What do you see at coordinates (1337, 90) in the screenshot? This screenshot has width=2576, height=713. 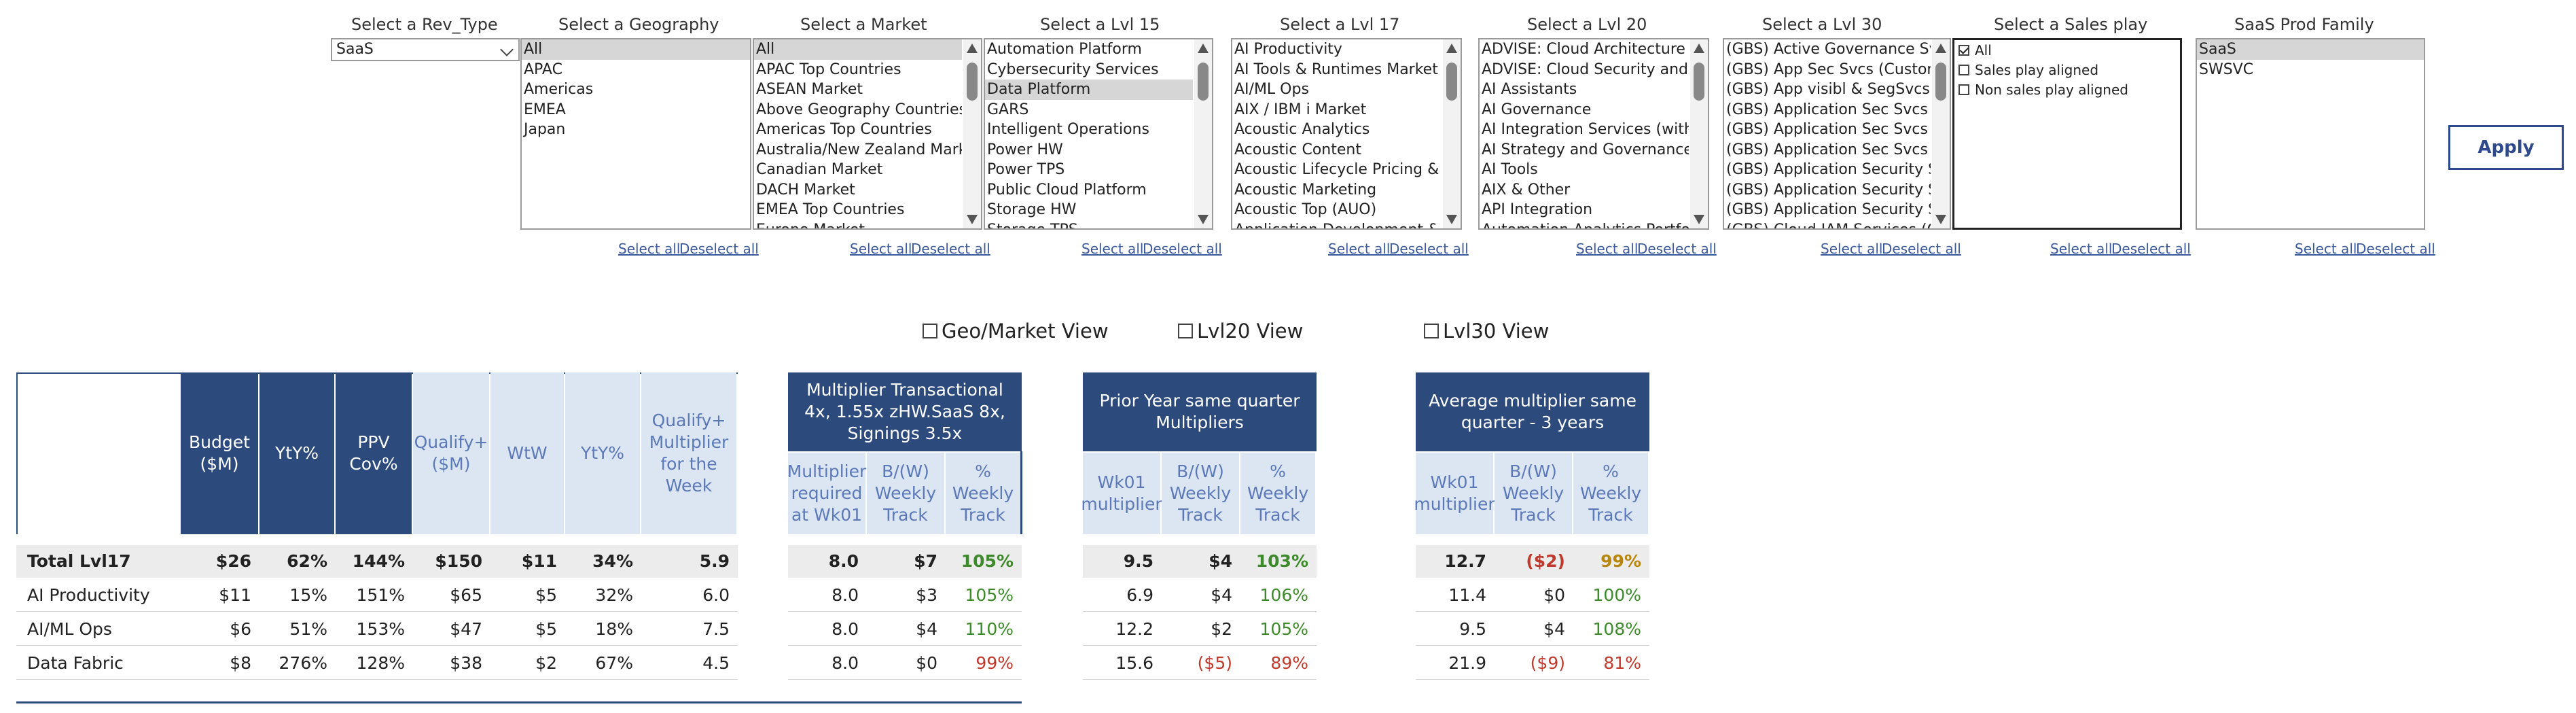 I see `list-item: AI/ML Ops` at bounding box center [1337, 90].